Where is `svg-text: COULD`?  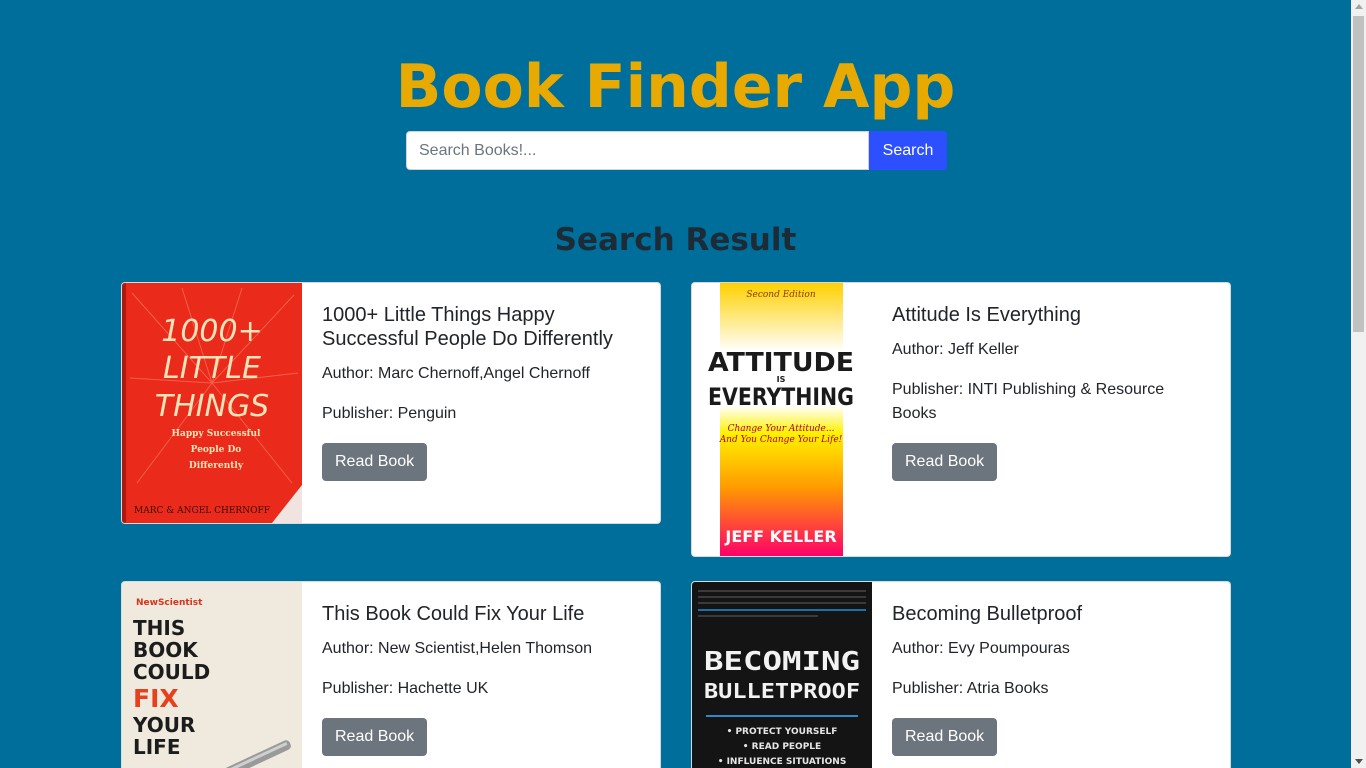 svg-text: COULD is located at coordinates (171, 672).